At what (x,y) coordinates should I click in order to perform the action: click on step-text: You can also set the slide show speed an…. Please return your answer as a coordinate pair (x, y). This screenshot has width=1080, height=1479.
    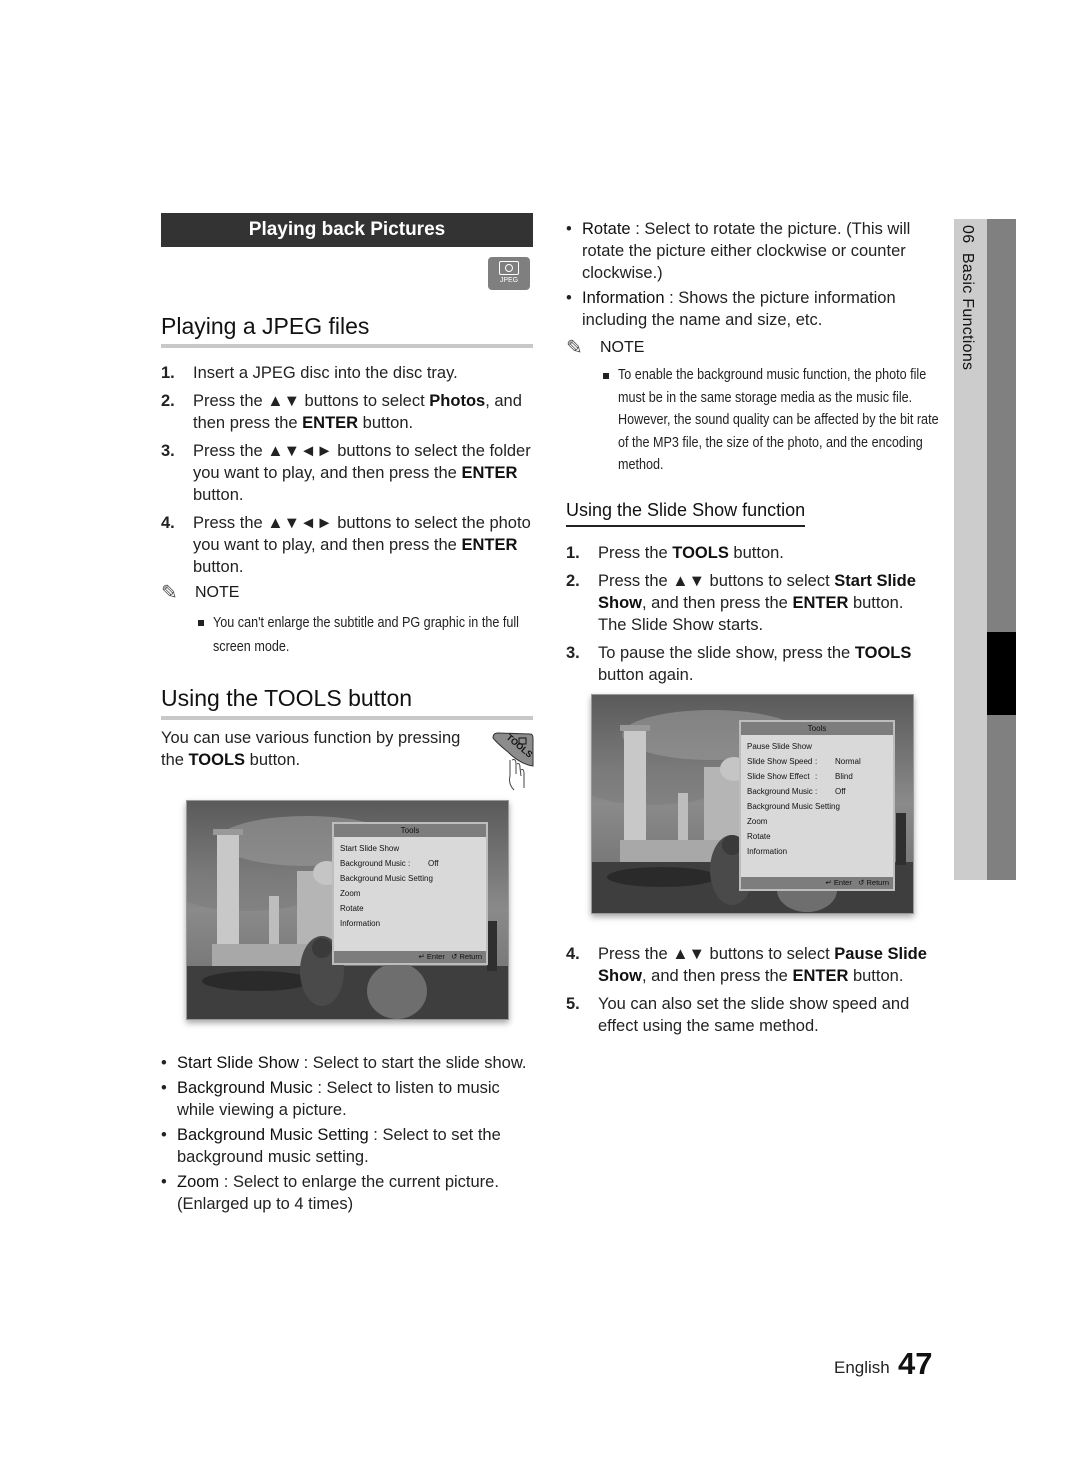
    Looking at the image, I should click on (753, 1015).